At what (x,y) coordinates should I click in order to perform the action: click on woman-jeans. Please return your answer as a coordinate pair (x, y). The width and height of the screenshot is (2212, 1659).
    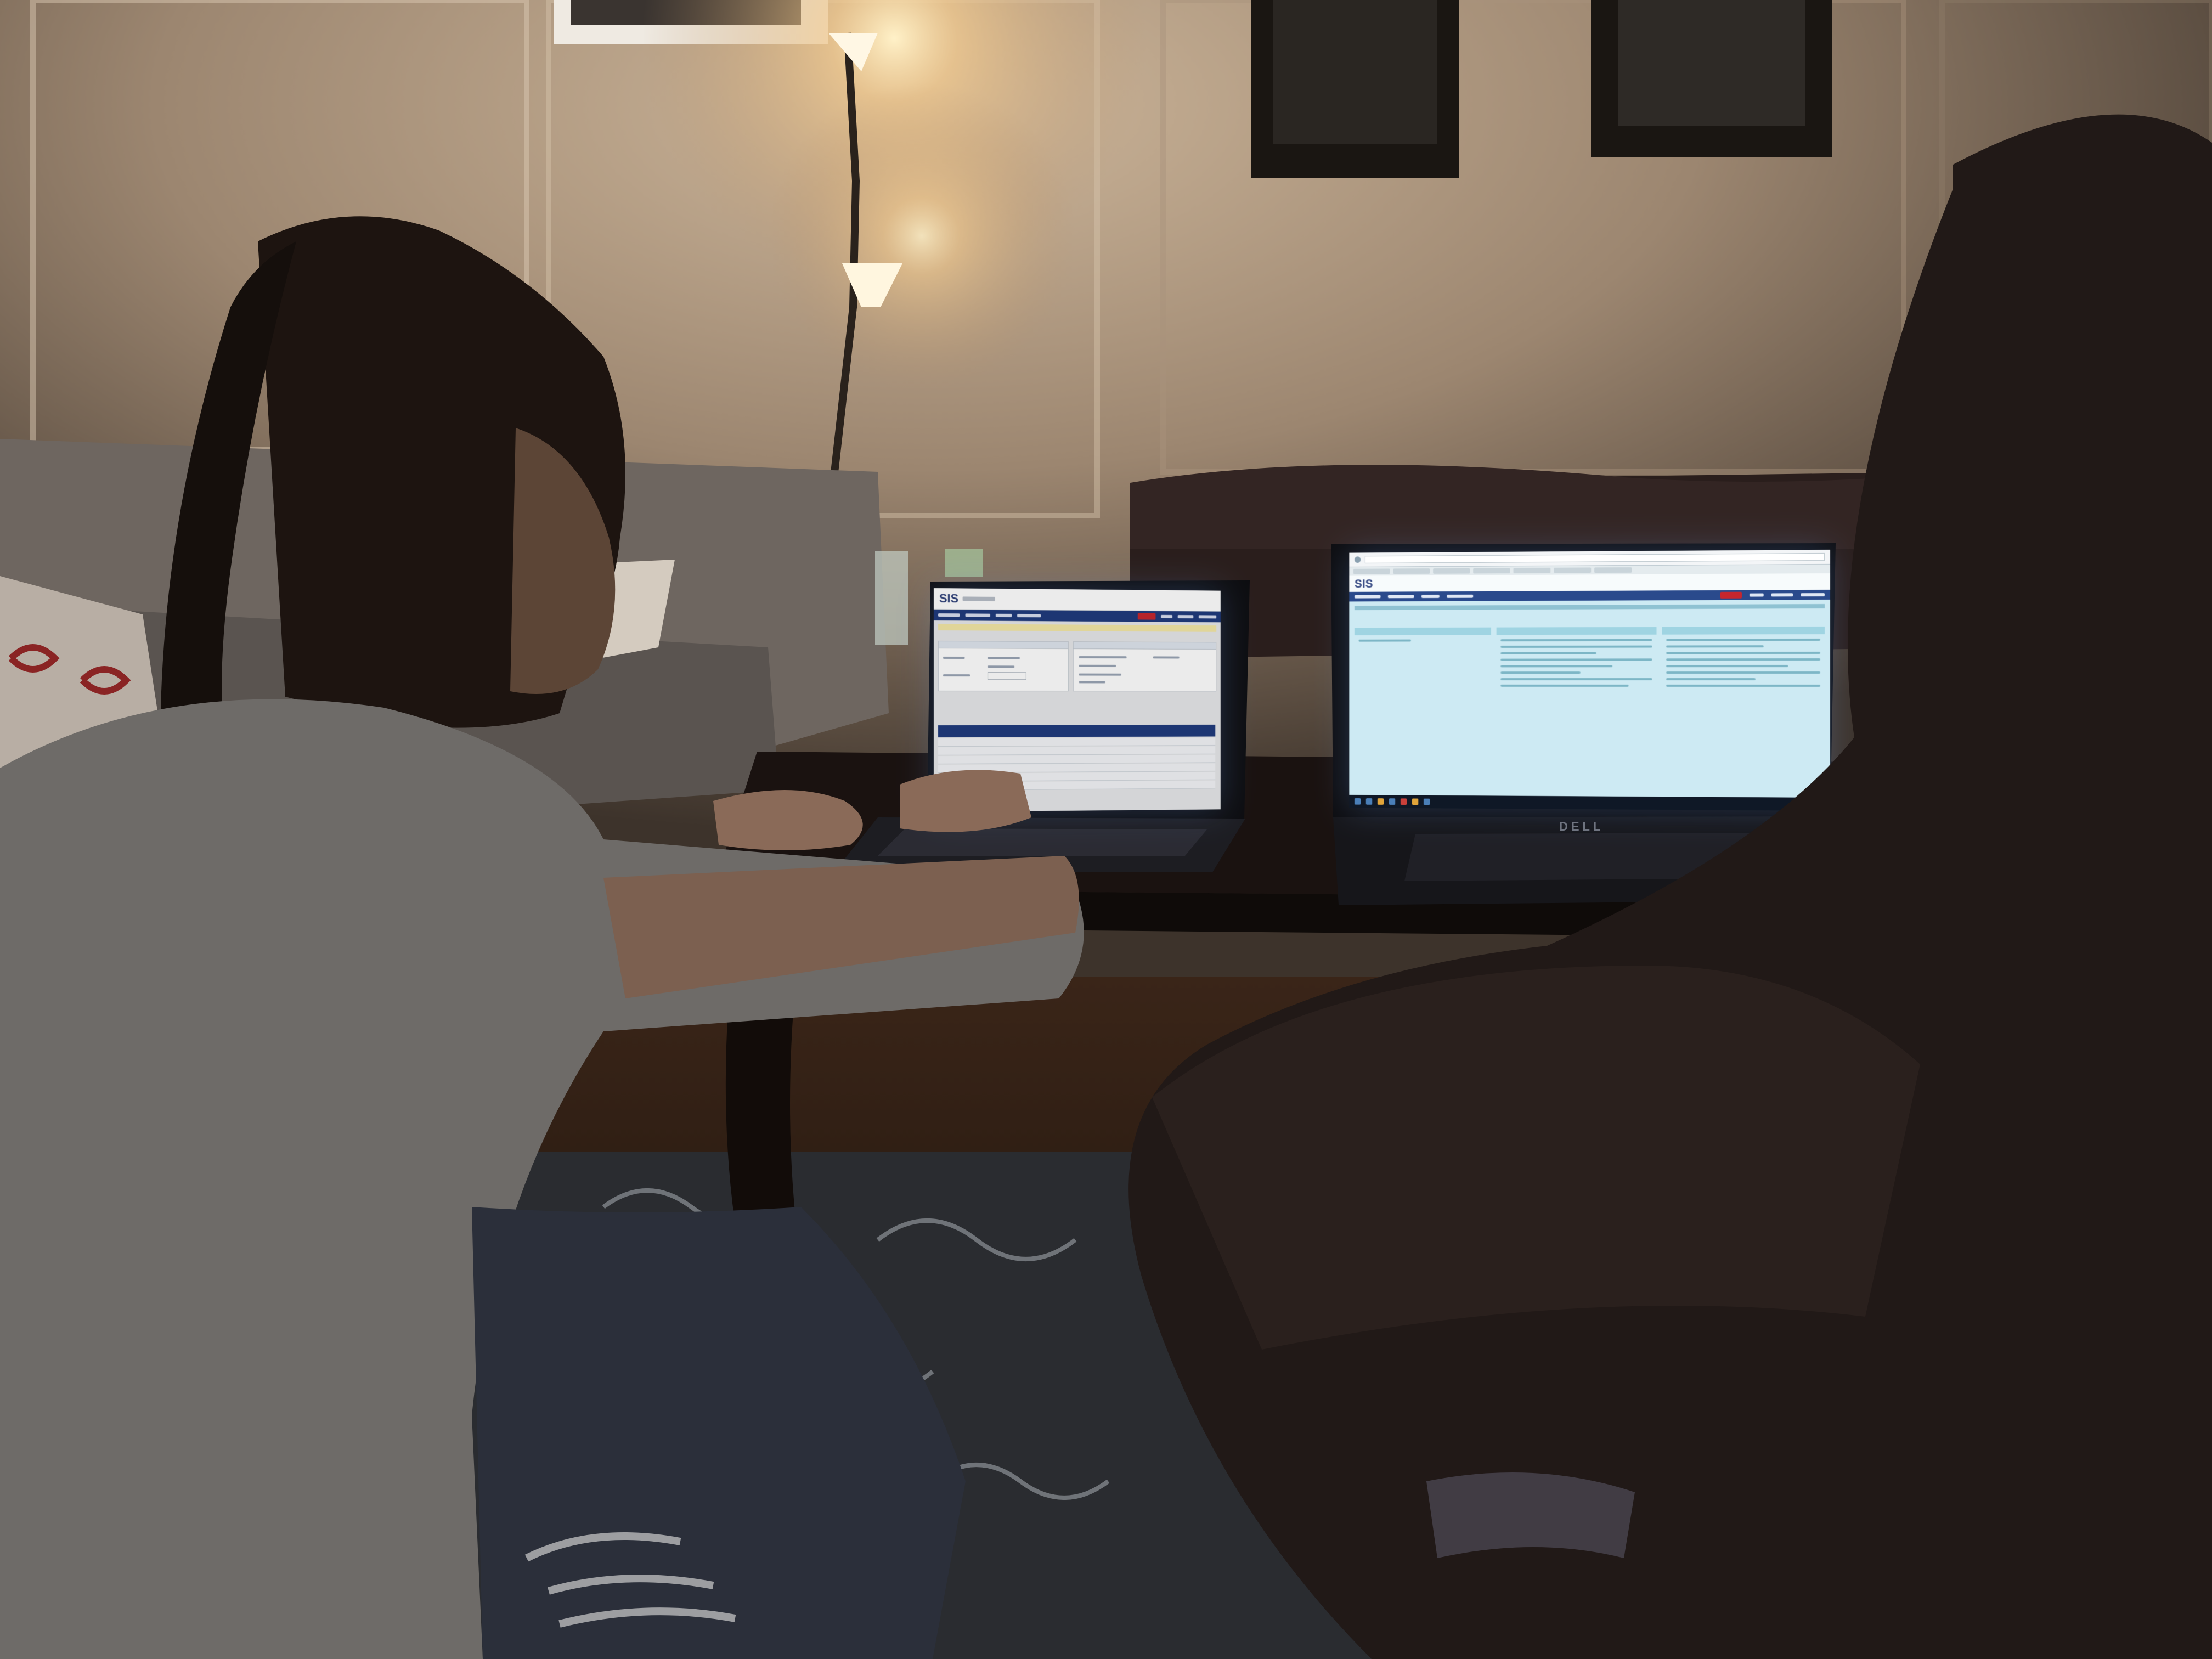
    Looking at the image, I should click on (719, 1433).